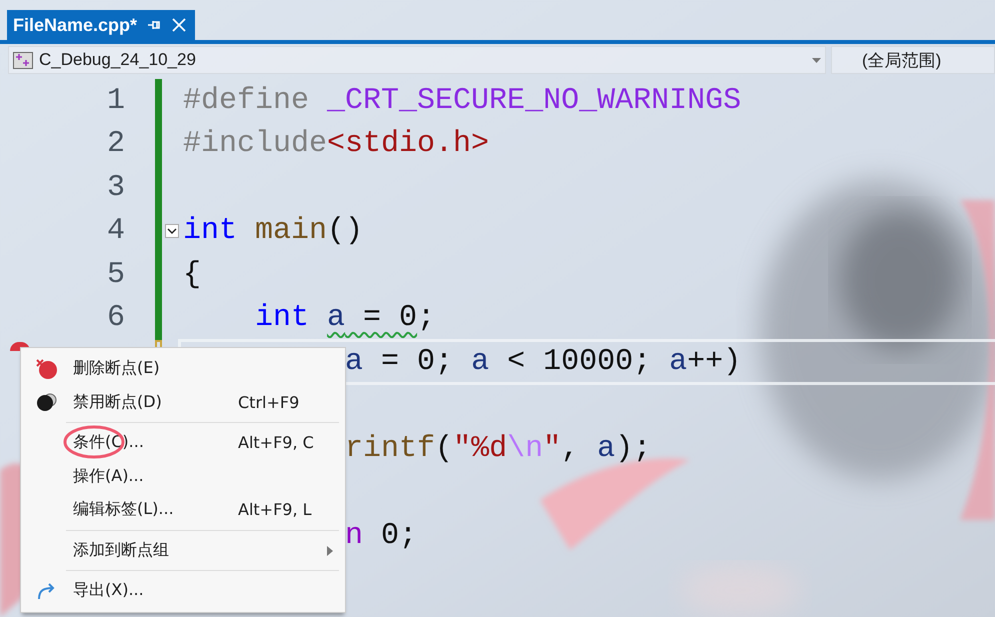 The image size is (995, 617). What do you see at coordinates (498, 449) in the screenshot?
I see `code-line: rintf("%d\n", a);` at bounding box center [498, 449].